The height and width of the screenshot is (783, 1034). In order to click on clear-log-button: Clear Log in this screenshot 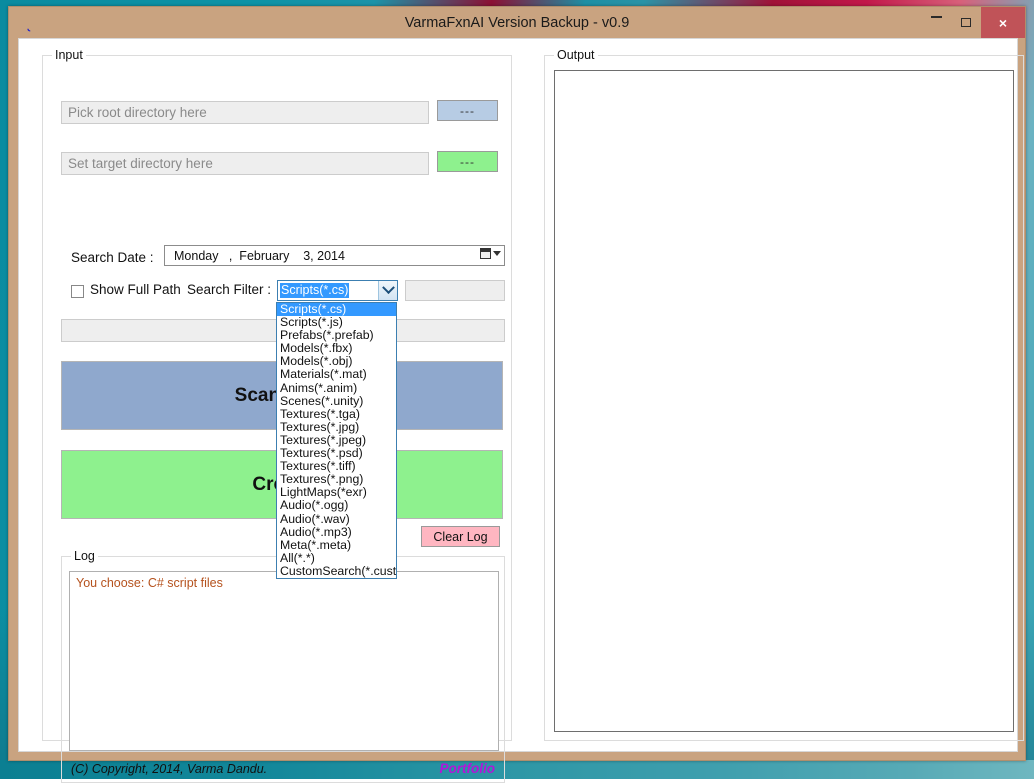, I will do `click(460, 536)`.